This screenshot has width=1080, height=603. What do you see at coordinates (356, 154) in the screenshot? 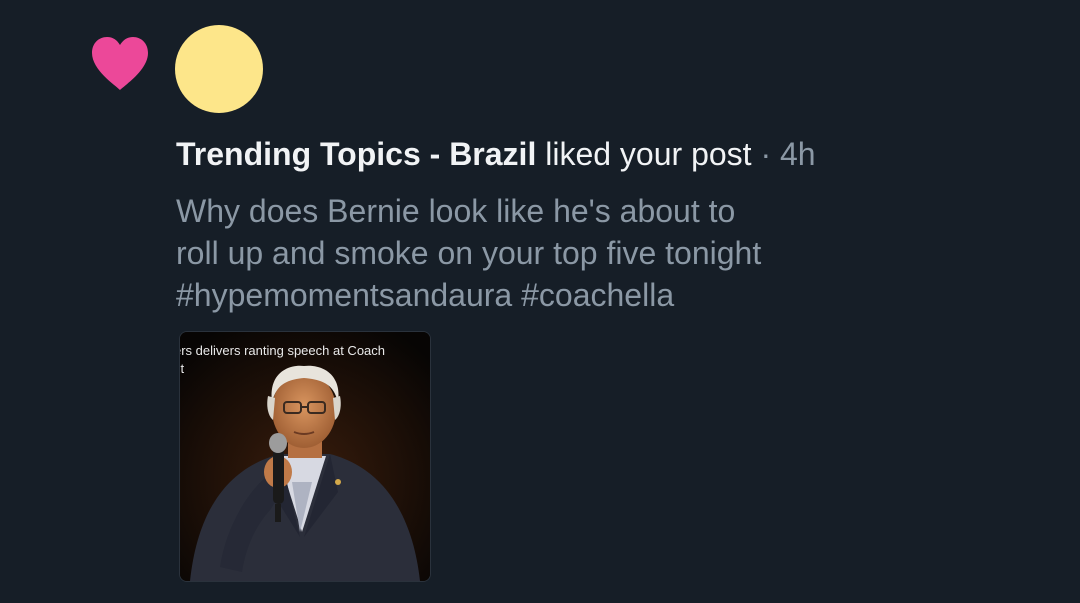
I see `actor-name: Trending Topics - Brazil` at bounding box center [356, 154].